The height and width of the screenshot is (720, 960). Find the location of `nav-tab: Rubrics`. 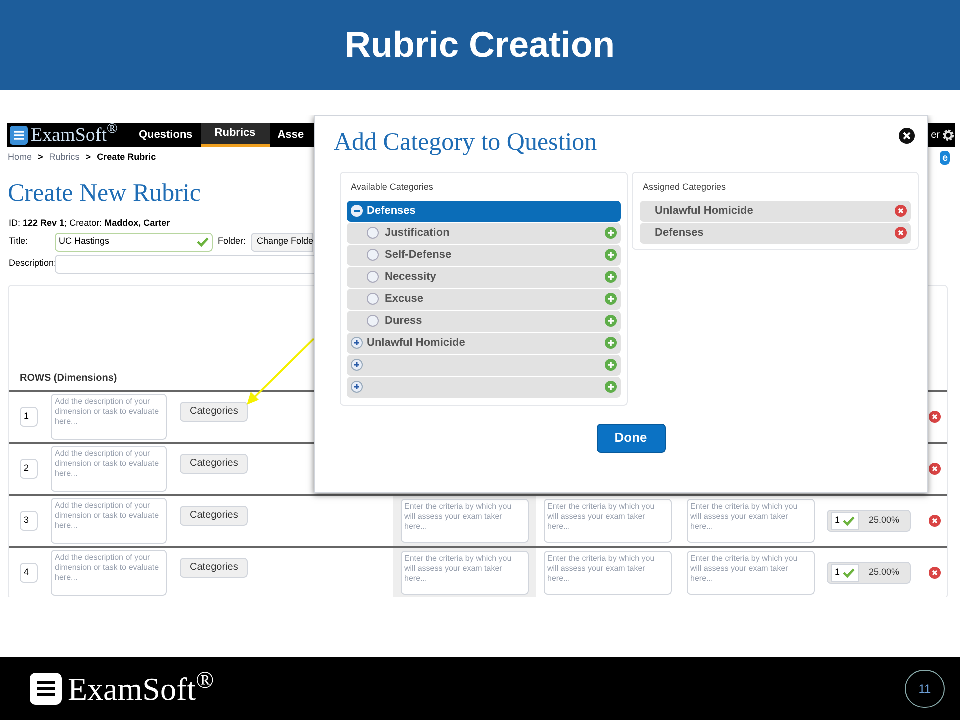

nav-tab: Rubrics is located at coordinates (235, 135).